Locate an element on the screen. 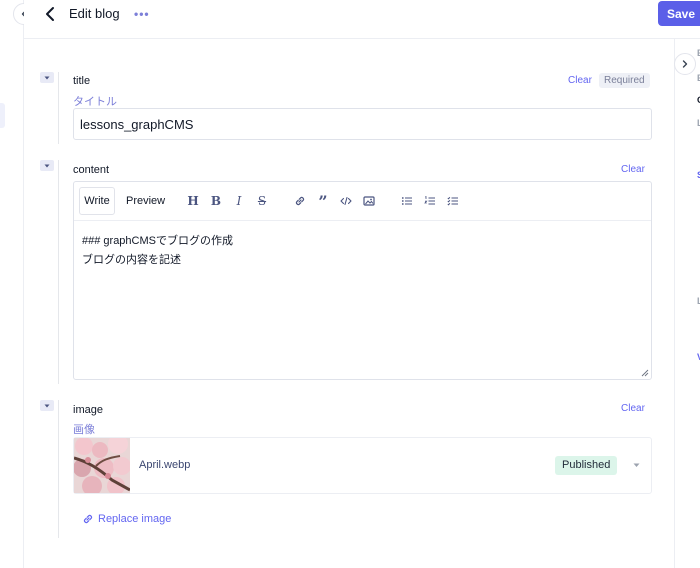 The height and width of the screenshot is (568, 700). cherry-blossom-thumbnail is located at coordinates (102, 465).